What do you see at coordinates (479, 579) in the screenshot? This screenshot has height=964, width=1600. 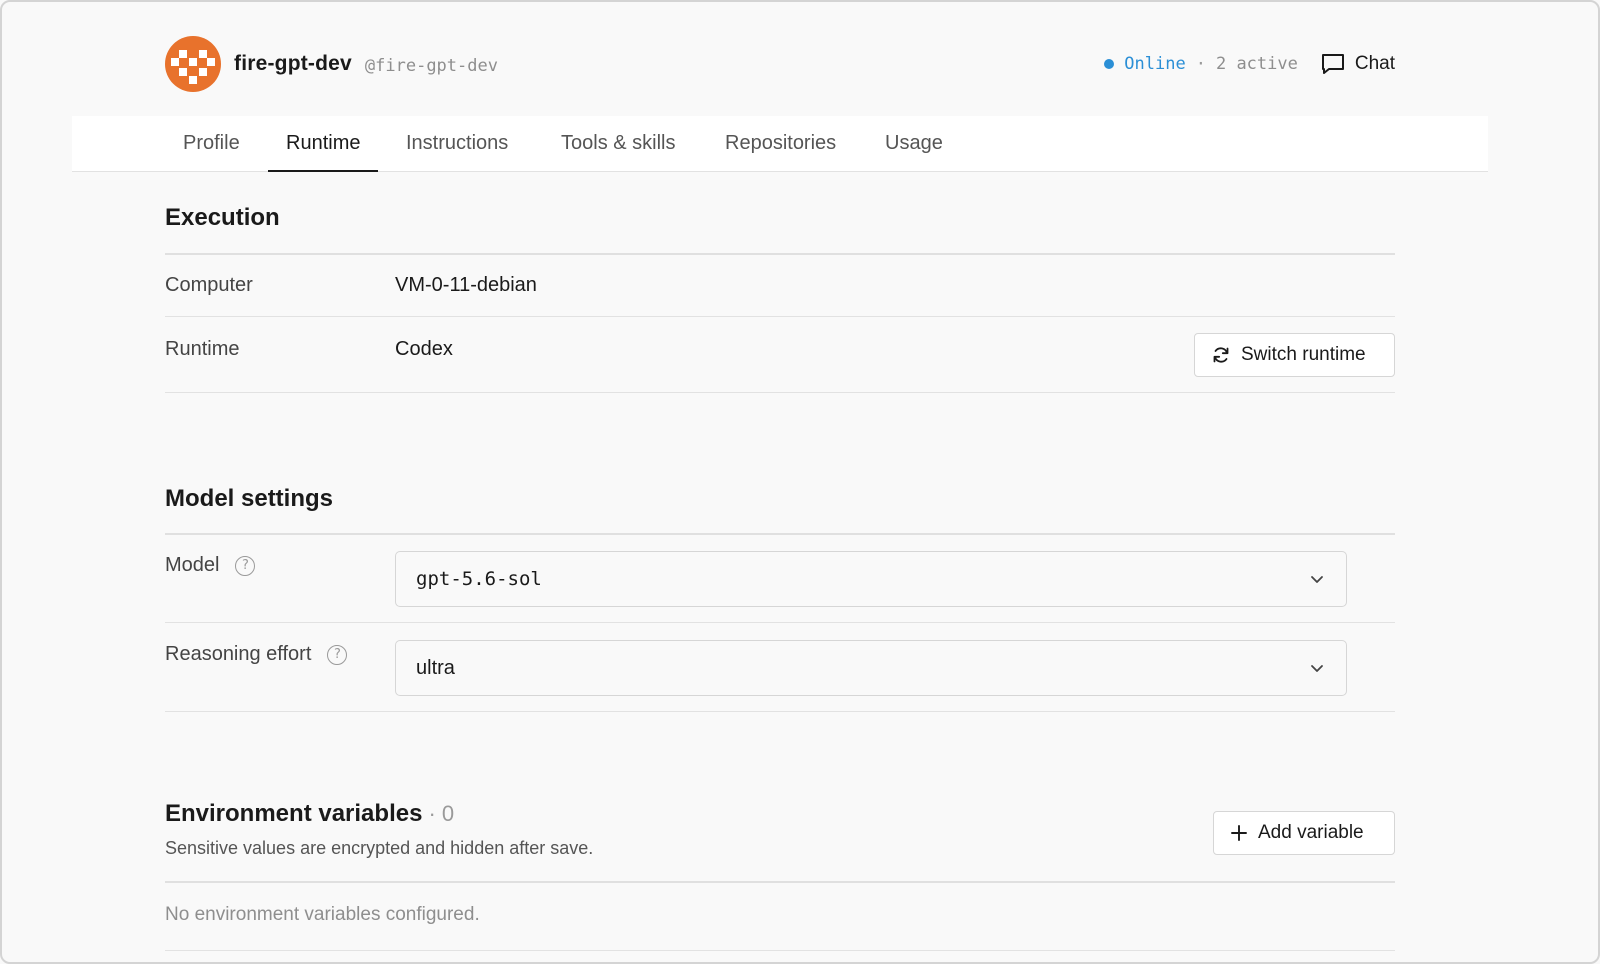 I see `model-select-value: gpt-5.6-sol` at bounding box center [479, 579].